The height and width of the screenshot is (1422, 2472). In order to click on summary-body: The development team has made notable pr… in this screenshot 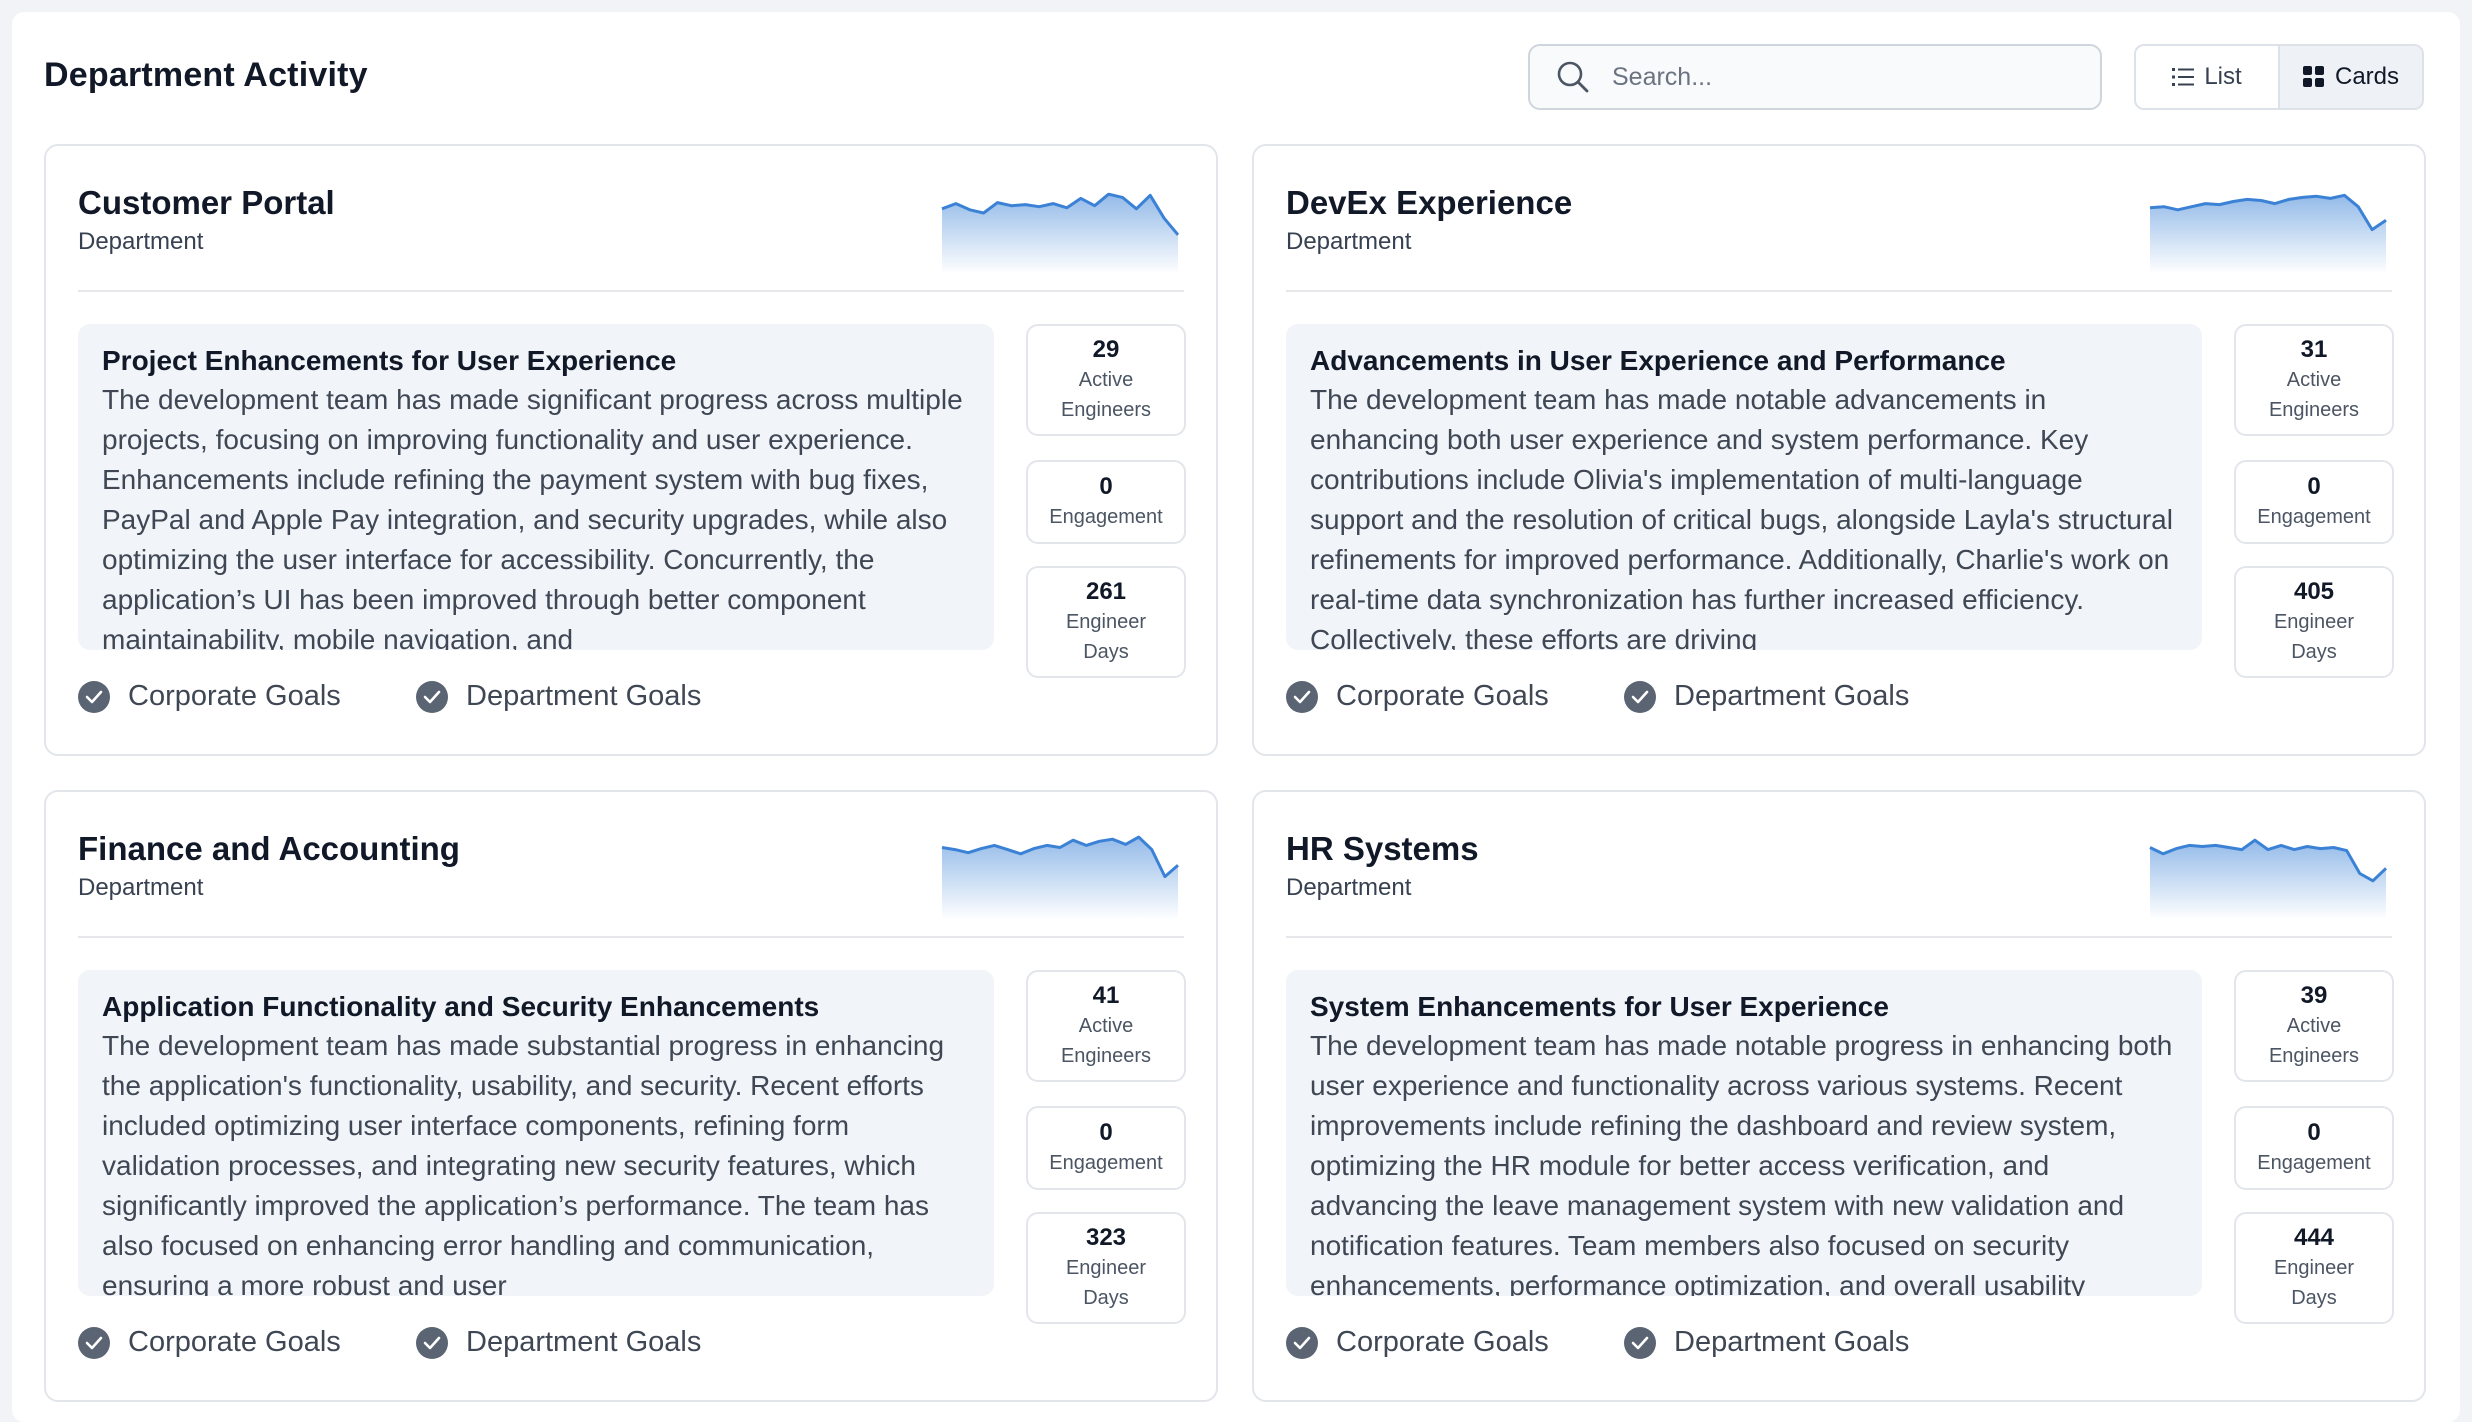, I will do `click(1741, 1163)`.